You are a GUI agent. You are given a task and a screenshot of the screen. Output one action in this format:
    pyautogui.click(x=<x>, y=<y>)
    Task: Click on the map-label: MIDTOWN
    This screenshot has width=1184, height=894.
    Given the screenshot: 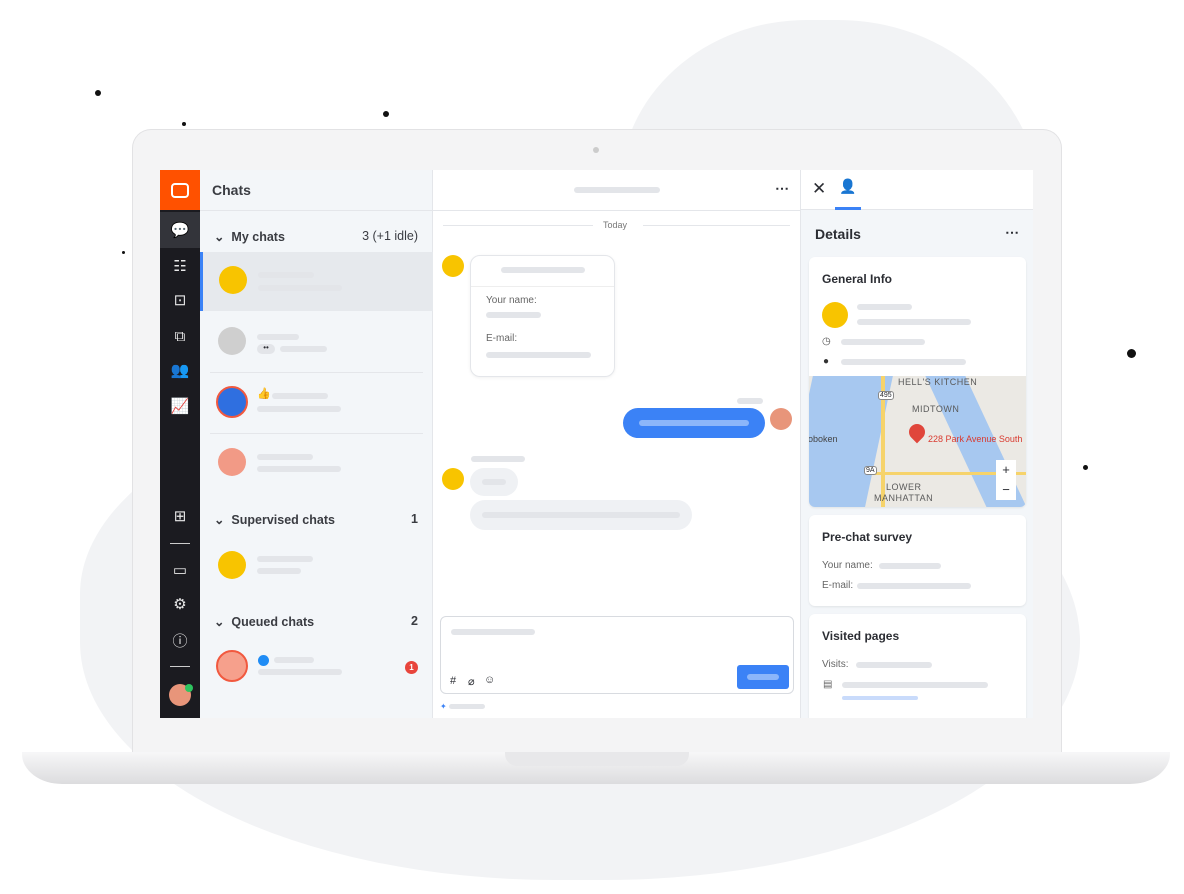 What is the action you would take?
    pyautogui.click(x=936, y=409)
    